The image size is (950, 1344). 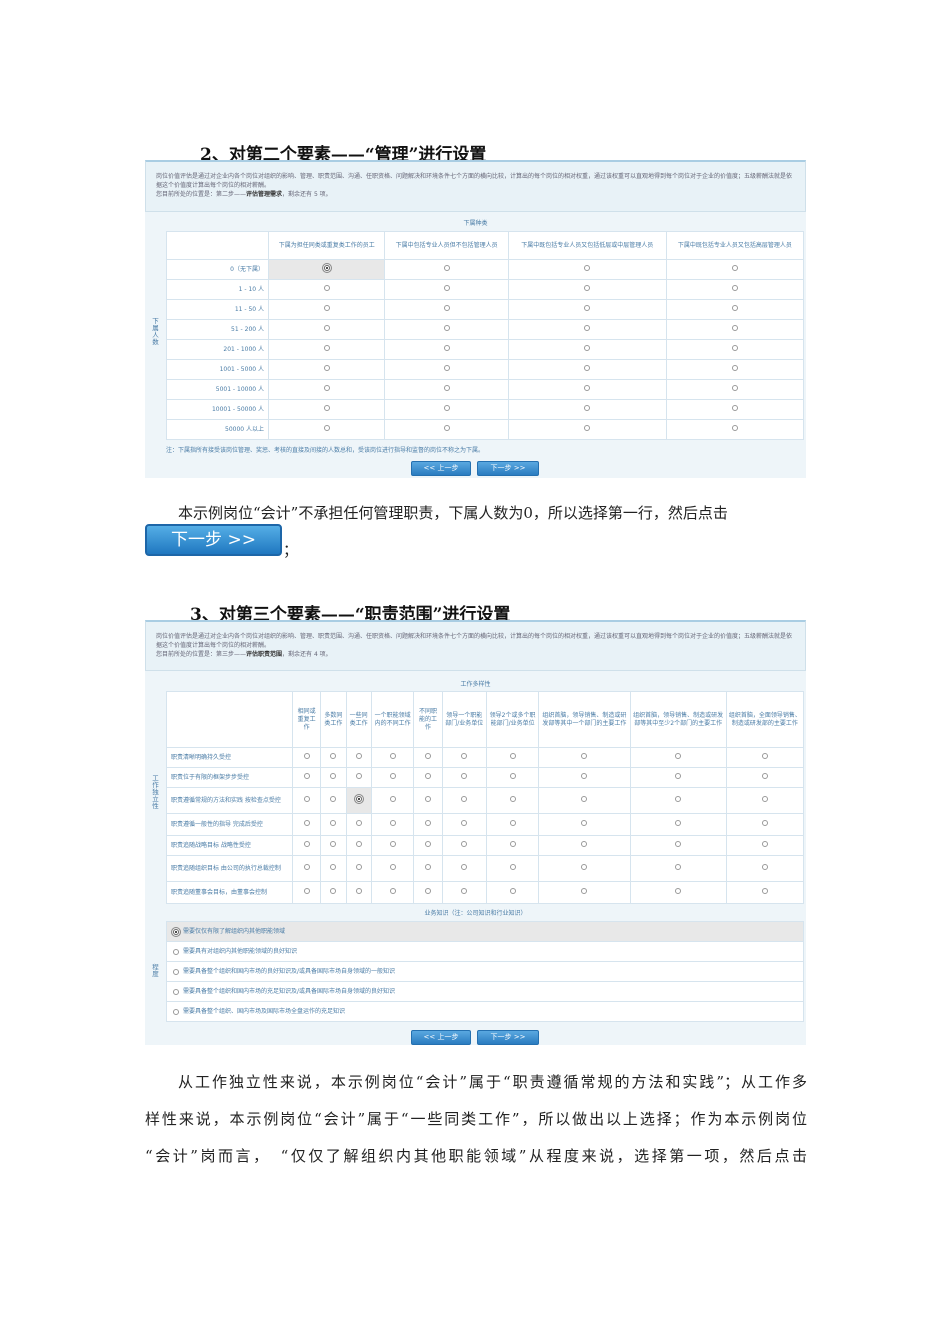 What do you see at coordinates (485, 972) in the screenshot?
I see `knowledge-option: 需要具备整个组织和国内市场的良好知识及/或具备国际市场自身领域的一般知识` at bounding box center [485, 972].